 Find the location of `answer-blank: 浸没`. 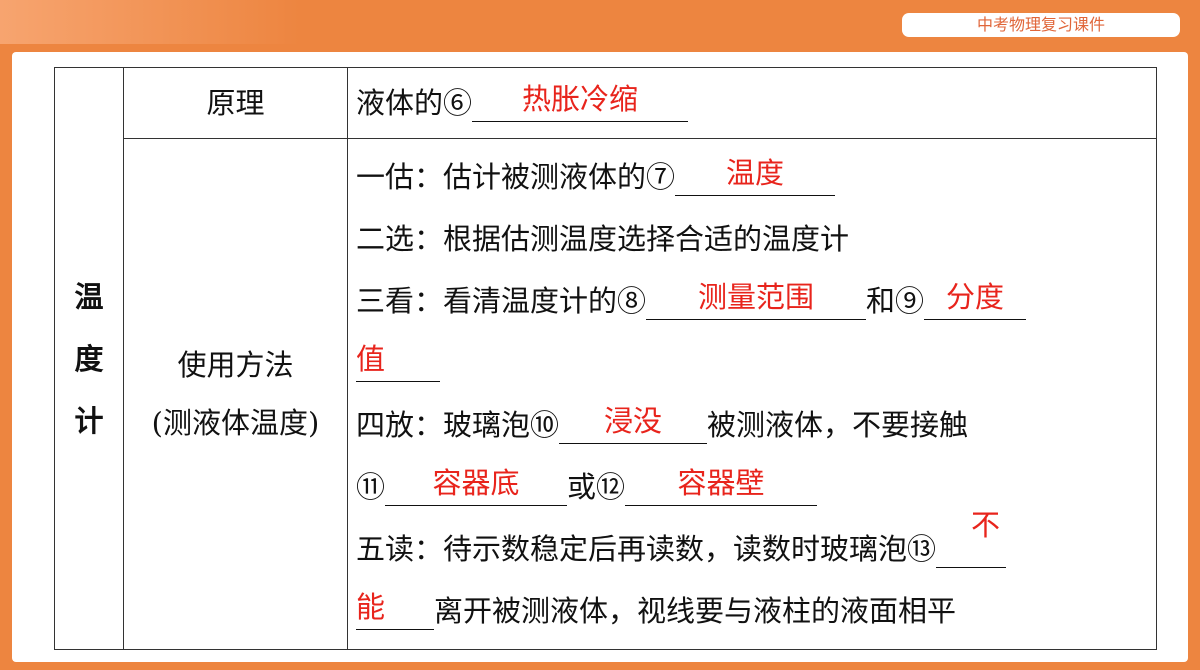

answer-blank: 浸没 is located at coordinates (633, 421).